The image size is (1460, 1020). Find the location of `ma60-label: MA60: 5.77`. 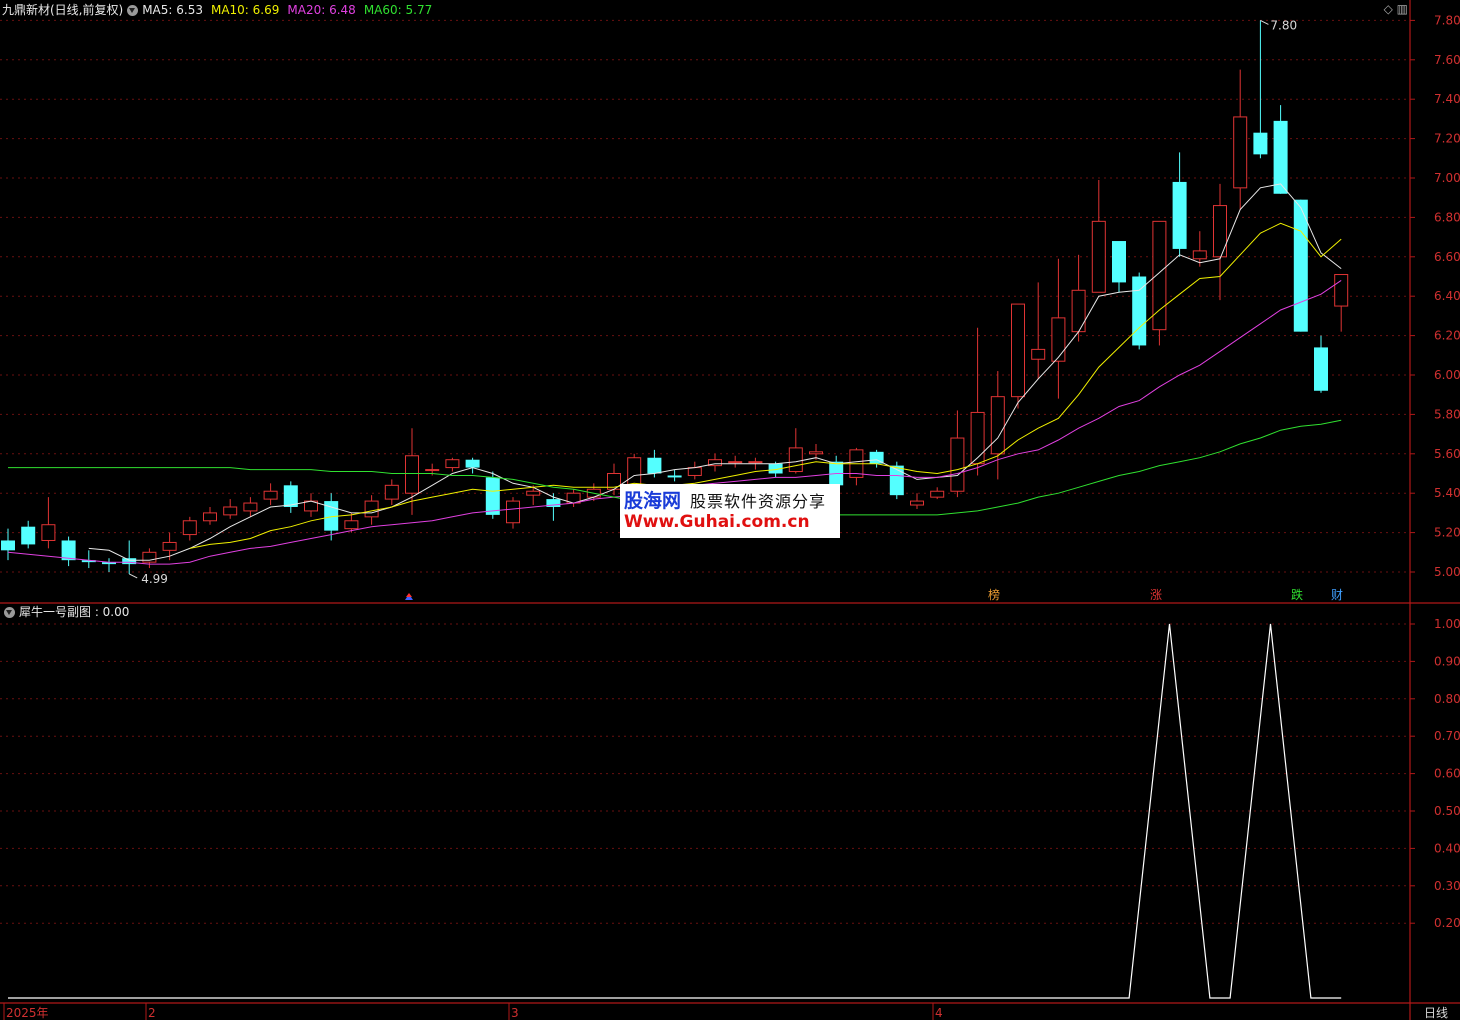

ma60-label: MA60: 5.77 is located at coordinates (398, 10).